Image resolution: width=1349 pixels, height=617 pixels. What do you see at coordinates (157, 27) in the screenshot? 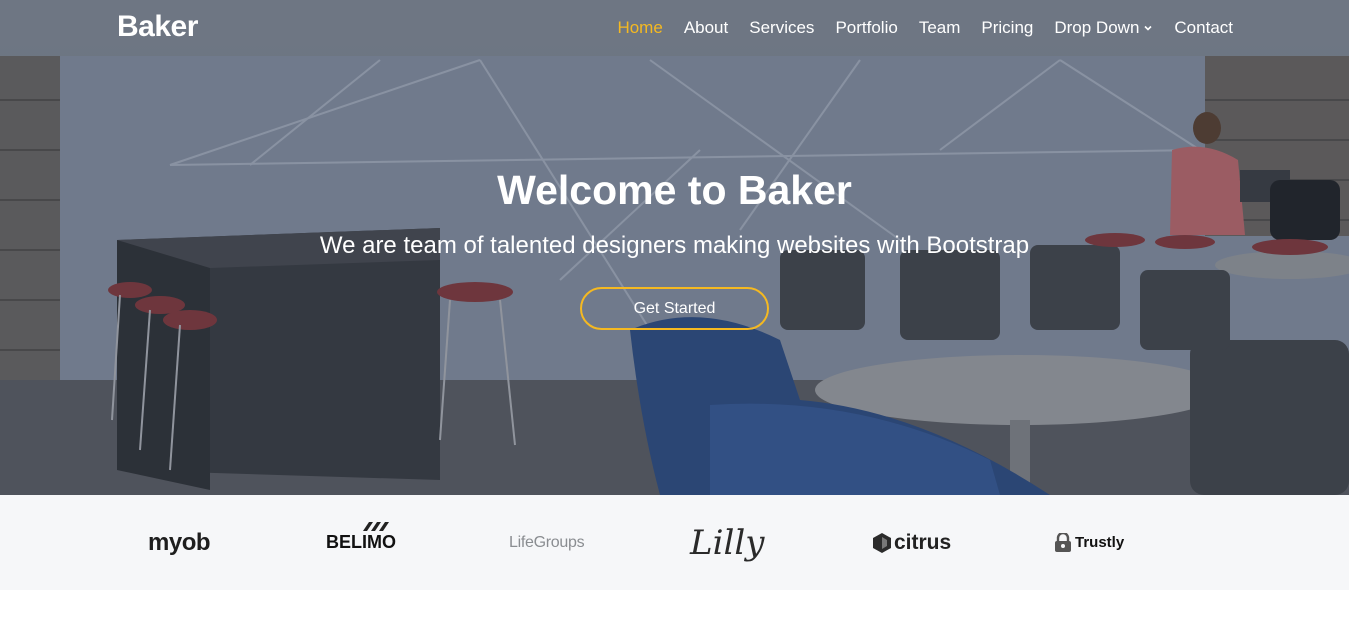
I see `site-logo: Baker` at bounding box center [157, 27].